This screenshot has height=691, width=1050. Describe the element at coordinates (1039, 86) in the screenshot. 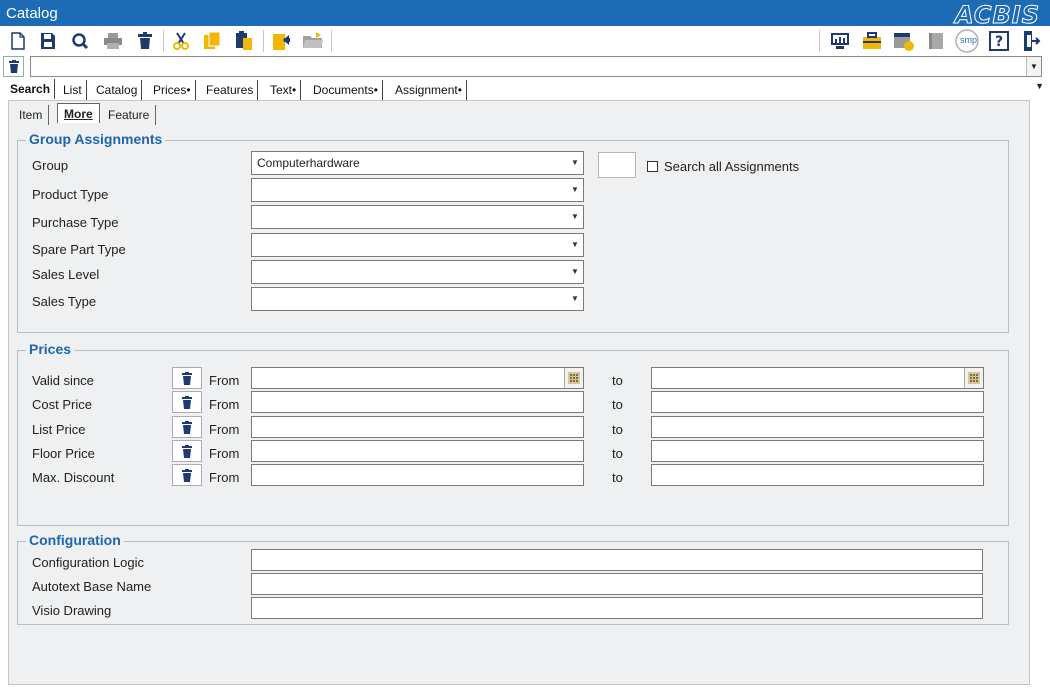

I see `tab-overflow-arrow-icon: ▼` at that location.